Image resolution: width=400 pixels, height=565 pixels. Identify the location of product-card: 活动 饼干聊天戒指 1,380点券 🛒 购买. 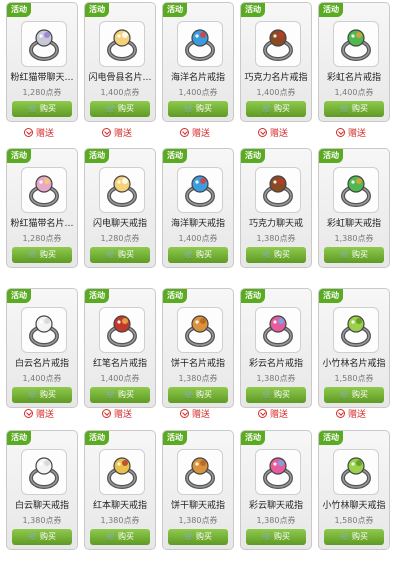
(198, 490).